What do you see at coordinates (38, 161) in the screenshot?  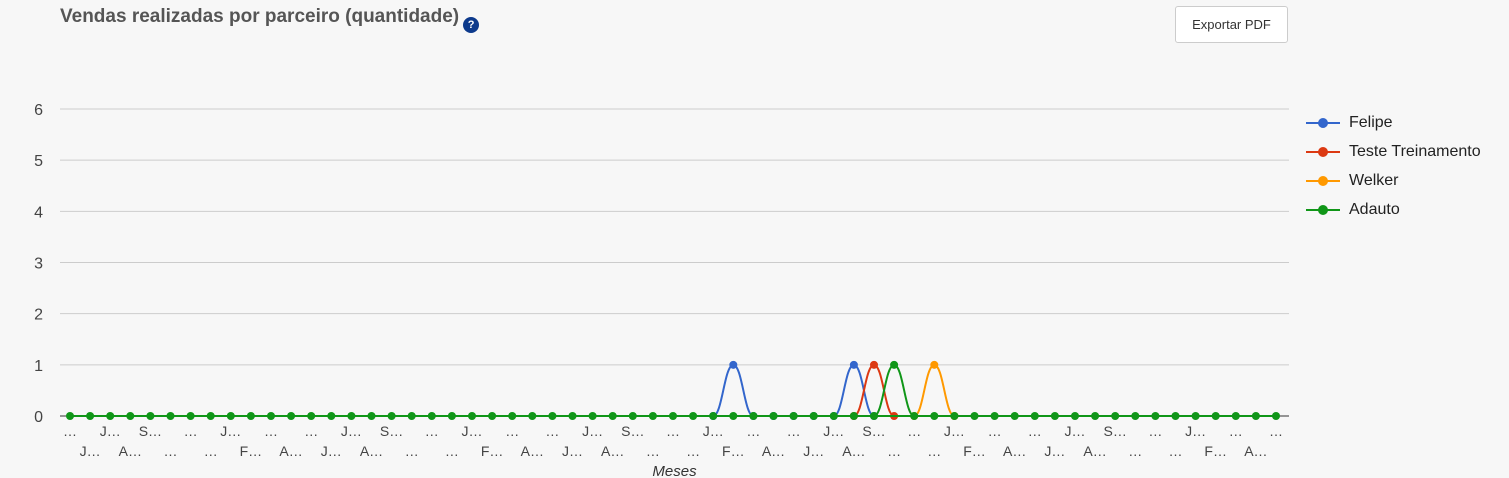 I see `y-tick-label: 5` at bounding box center [38, 161].